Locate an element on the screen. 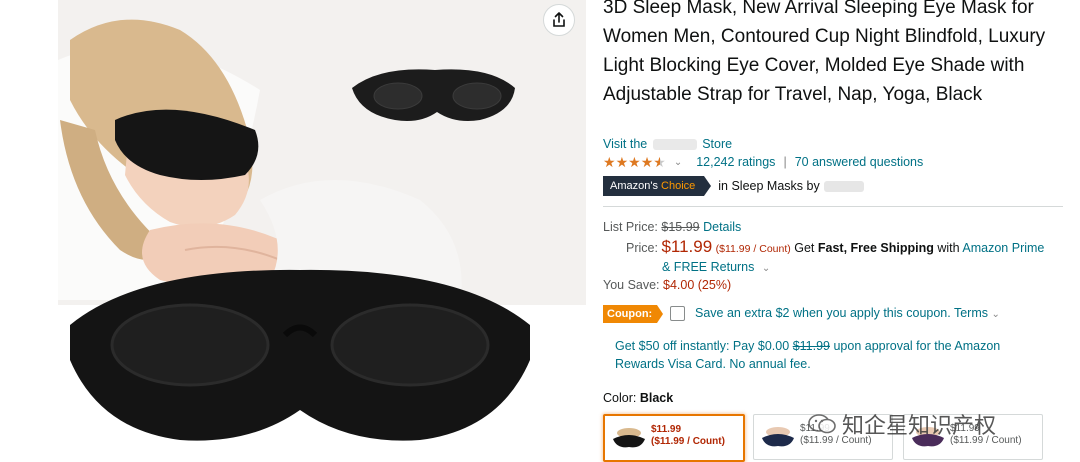  amazons-choice-row: Amazon's Choice in Sleep Masks by is located at coordinates (733, 186).